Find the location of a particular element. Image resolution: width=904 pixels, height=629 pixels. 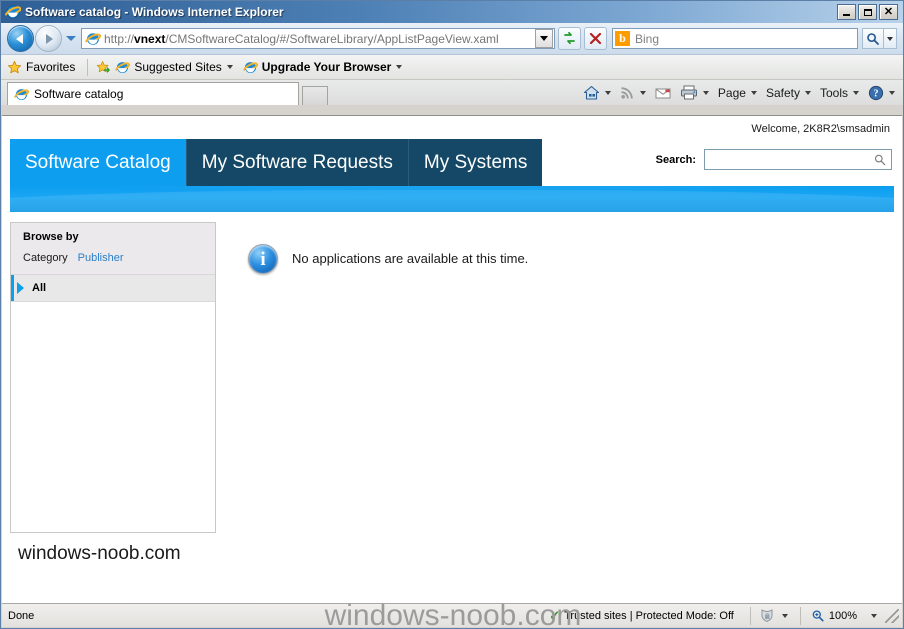

tools-menu-button: Tools is located at coordinates (839, 93).